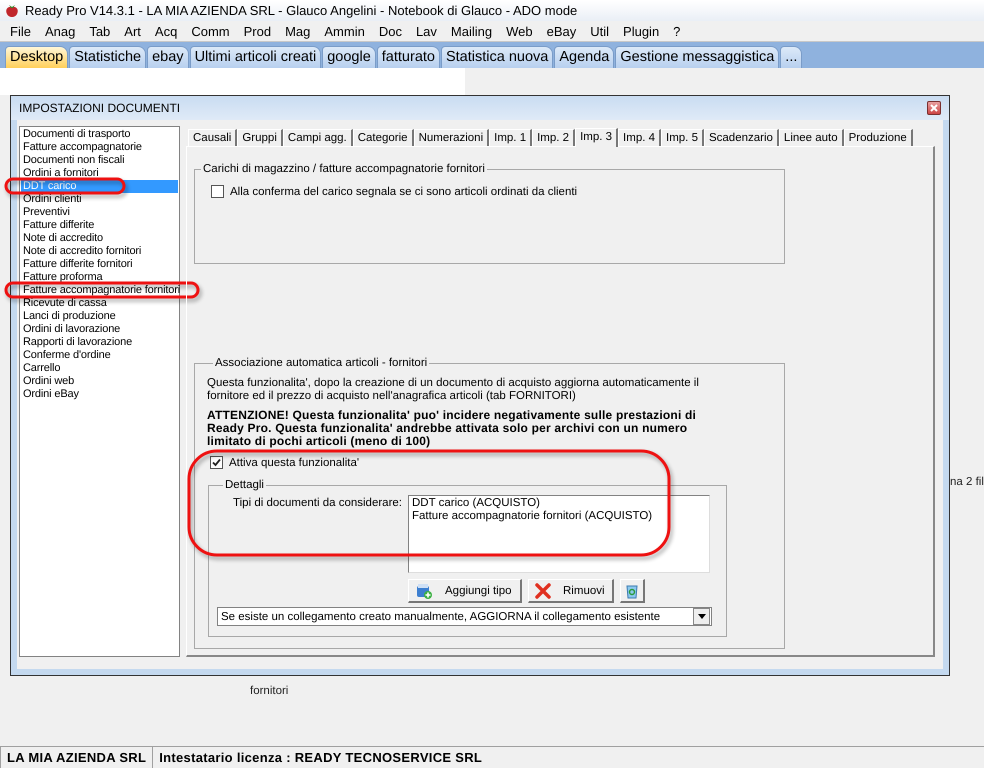 The height and width of the screenshot is (768, 984). I want to click on menu-item: File, so click(20, 31).